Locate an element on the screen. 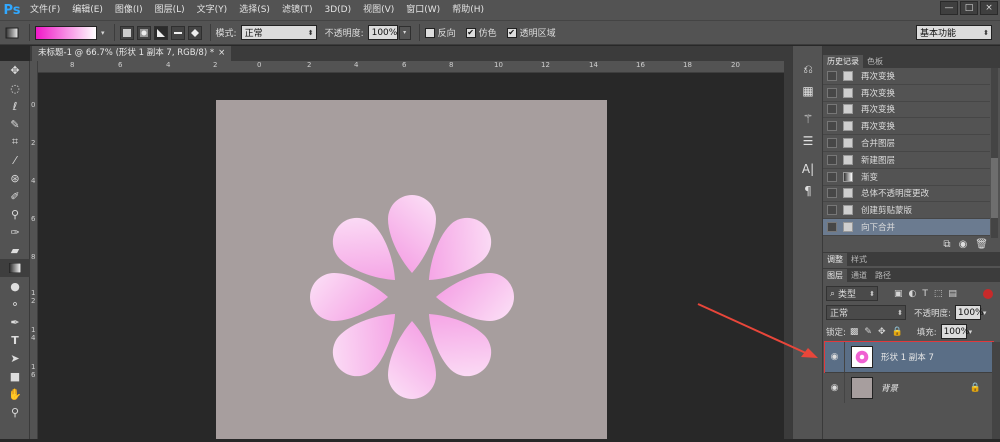 This screenshot has width=1000, height=442. close-button: × is located at coordinates (989, 8).